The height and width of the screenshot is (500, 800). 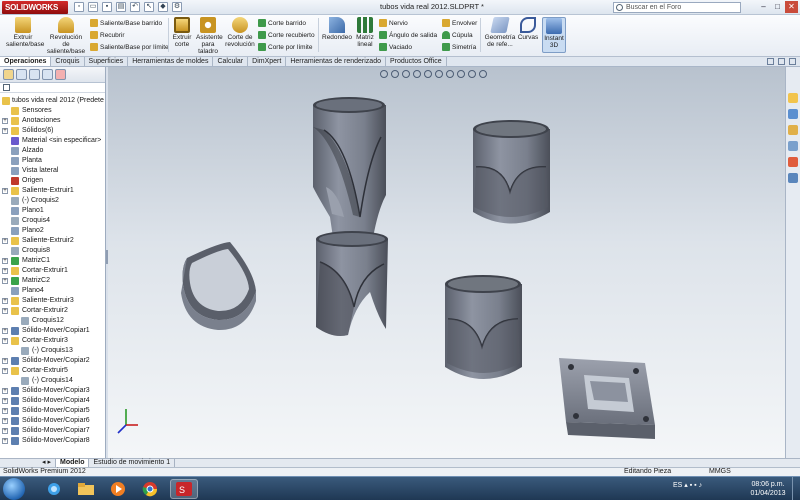 I want to click on feature-tree-tab-icon, so click(x=8, y=74).